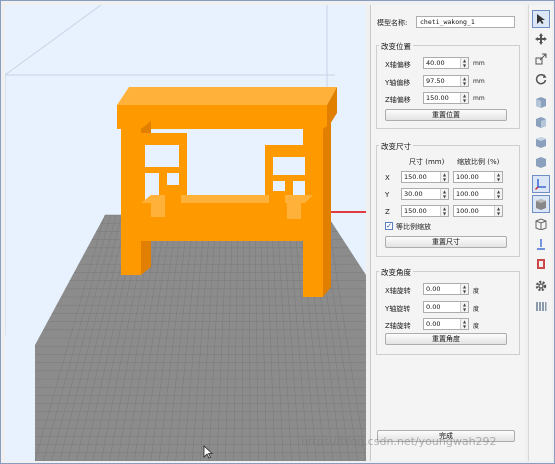 Image resolution: width=555 pixels, height=464 pixels. I want to click on select-icon, so click(541, 19).